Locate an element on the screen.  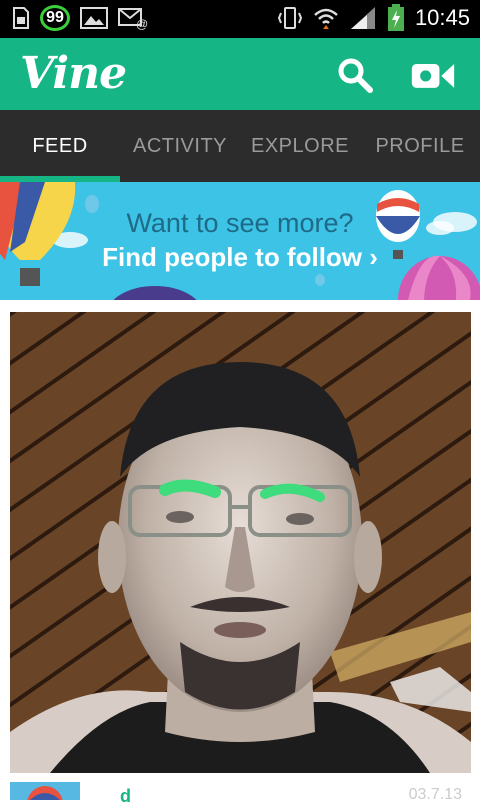
avatar-balloon-icon is located at coordinates (45, 793).